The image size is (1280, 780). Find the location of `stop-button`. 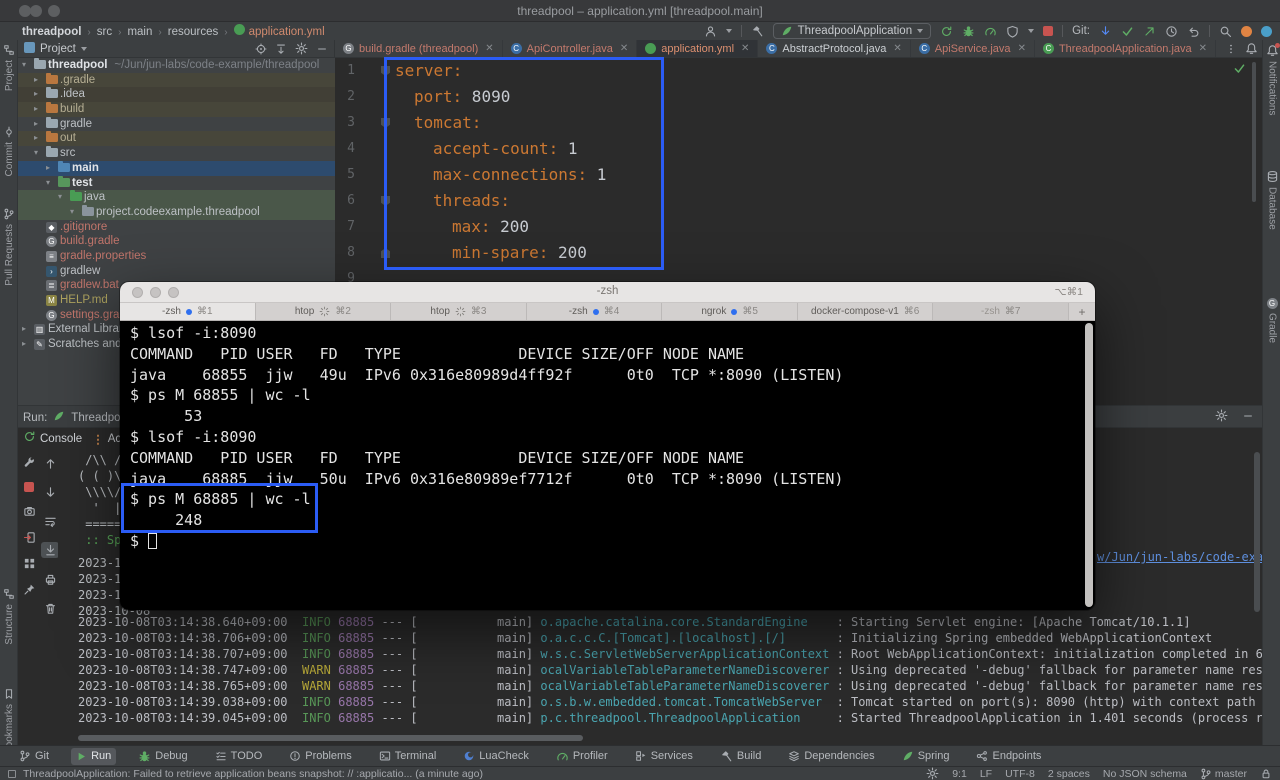

stop-button is located at coordinates (29, 487).